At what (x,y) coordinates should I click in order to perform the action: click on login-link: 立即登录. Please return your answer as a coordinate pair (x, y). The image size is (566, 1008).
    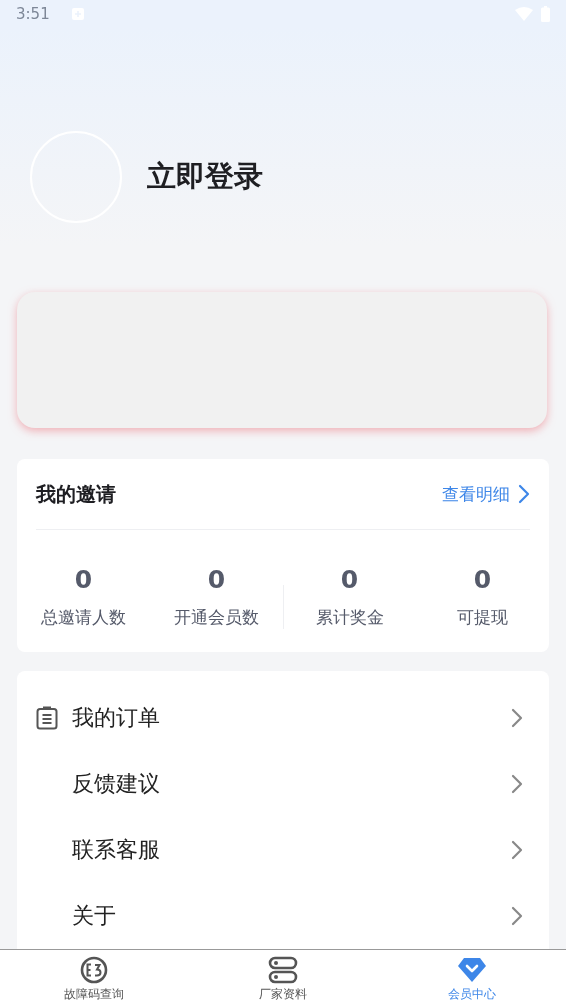
    Looking at the image, I should click on (205, 176).